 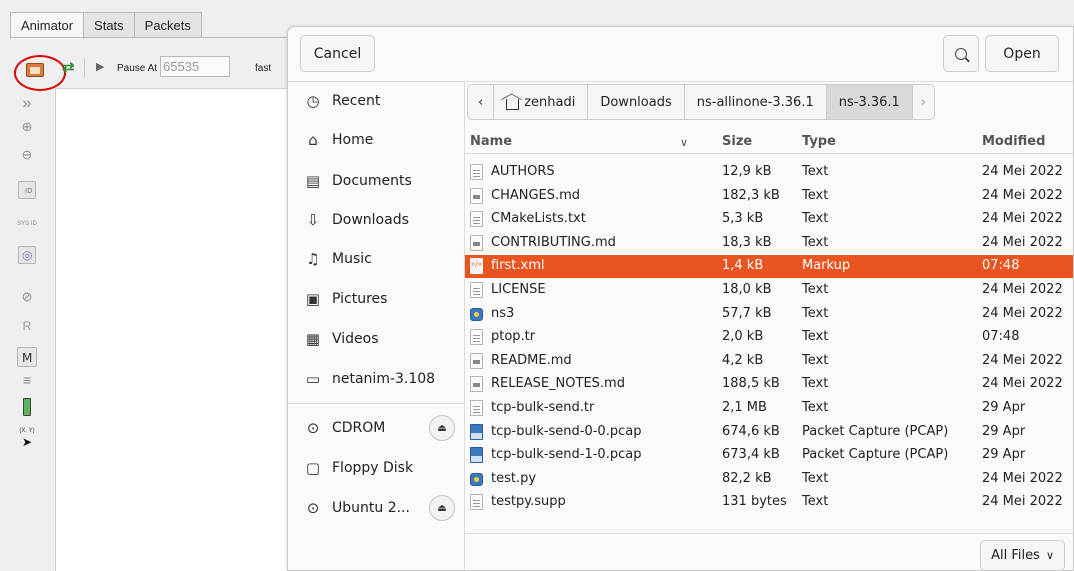 I want to click on film-icon: ▦, so click(x=313, y=339).